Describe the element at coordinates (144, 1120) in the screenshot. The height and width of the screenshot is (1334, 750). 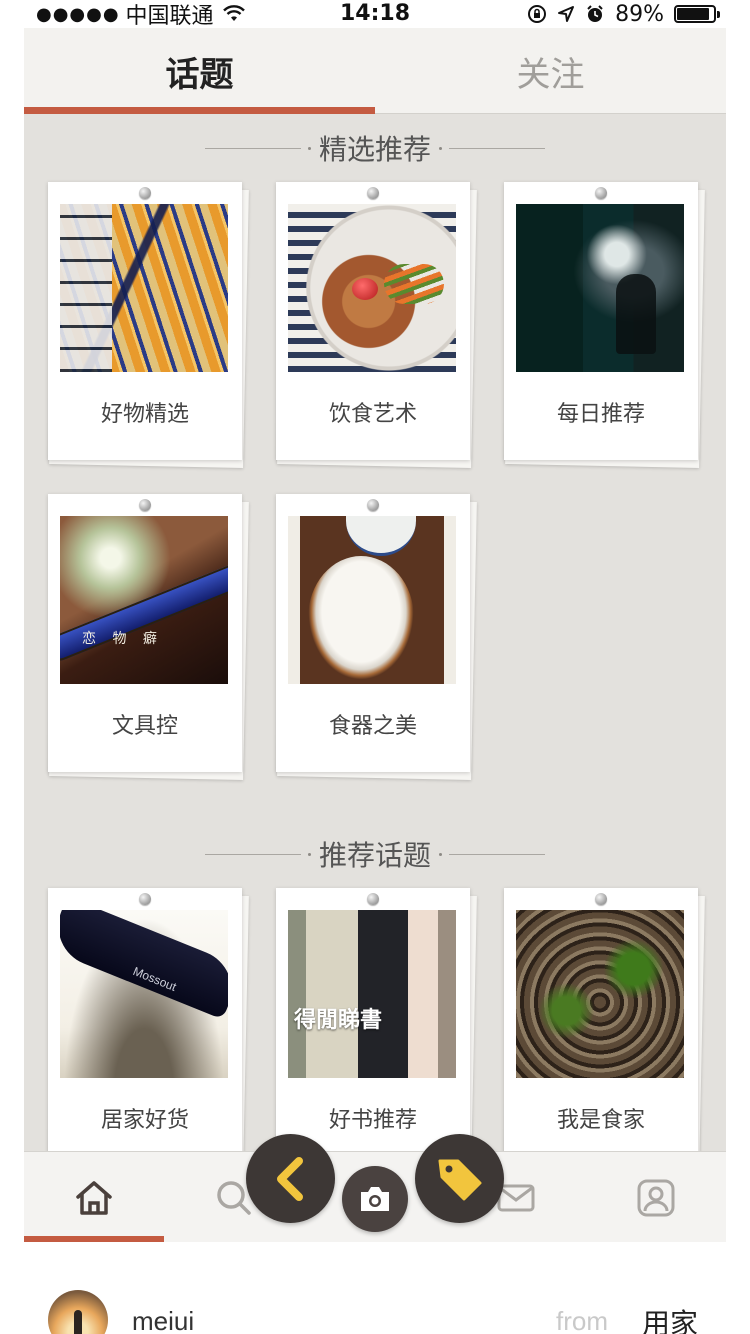
I see `topic-label: 居家好货` at that location.